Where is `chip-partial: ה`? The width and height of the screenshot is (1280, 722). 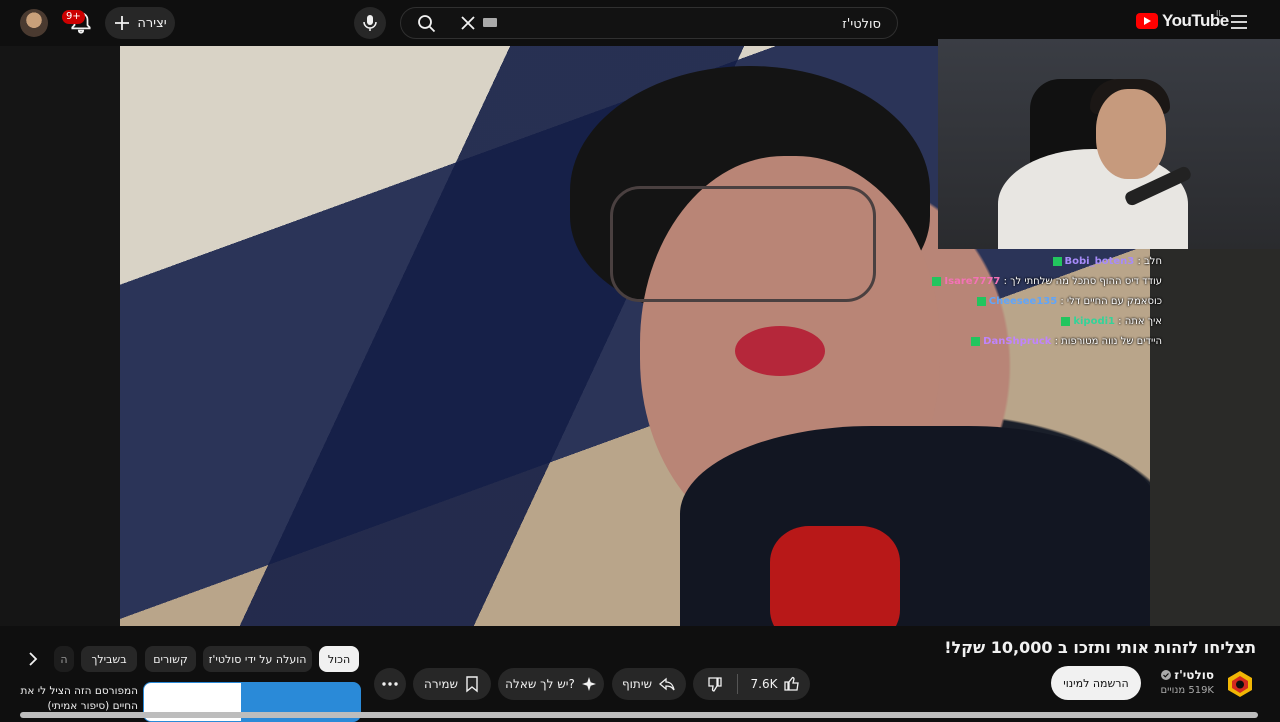 chip-partial: ה is located at coordinates (64, 659).